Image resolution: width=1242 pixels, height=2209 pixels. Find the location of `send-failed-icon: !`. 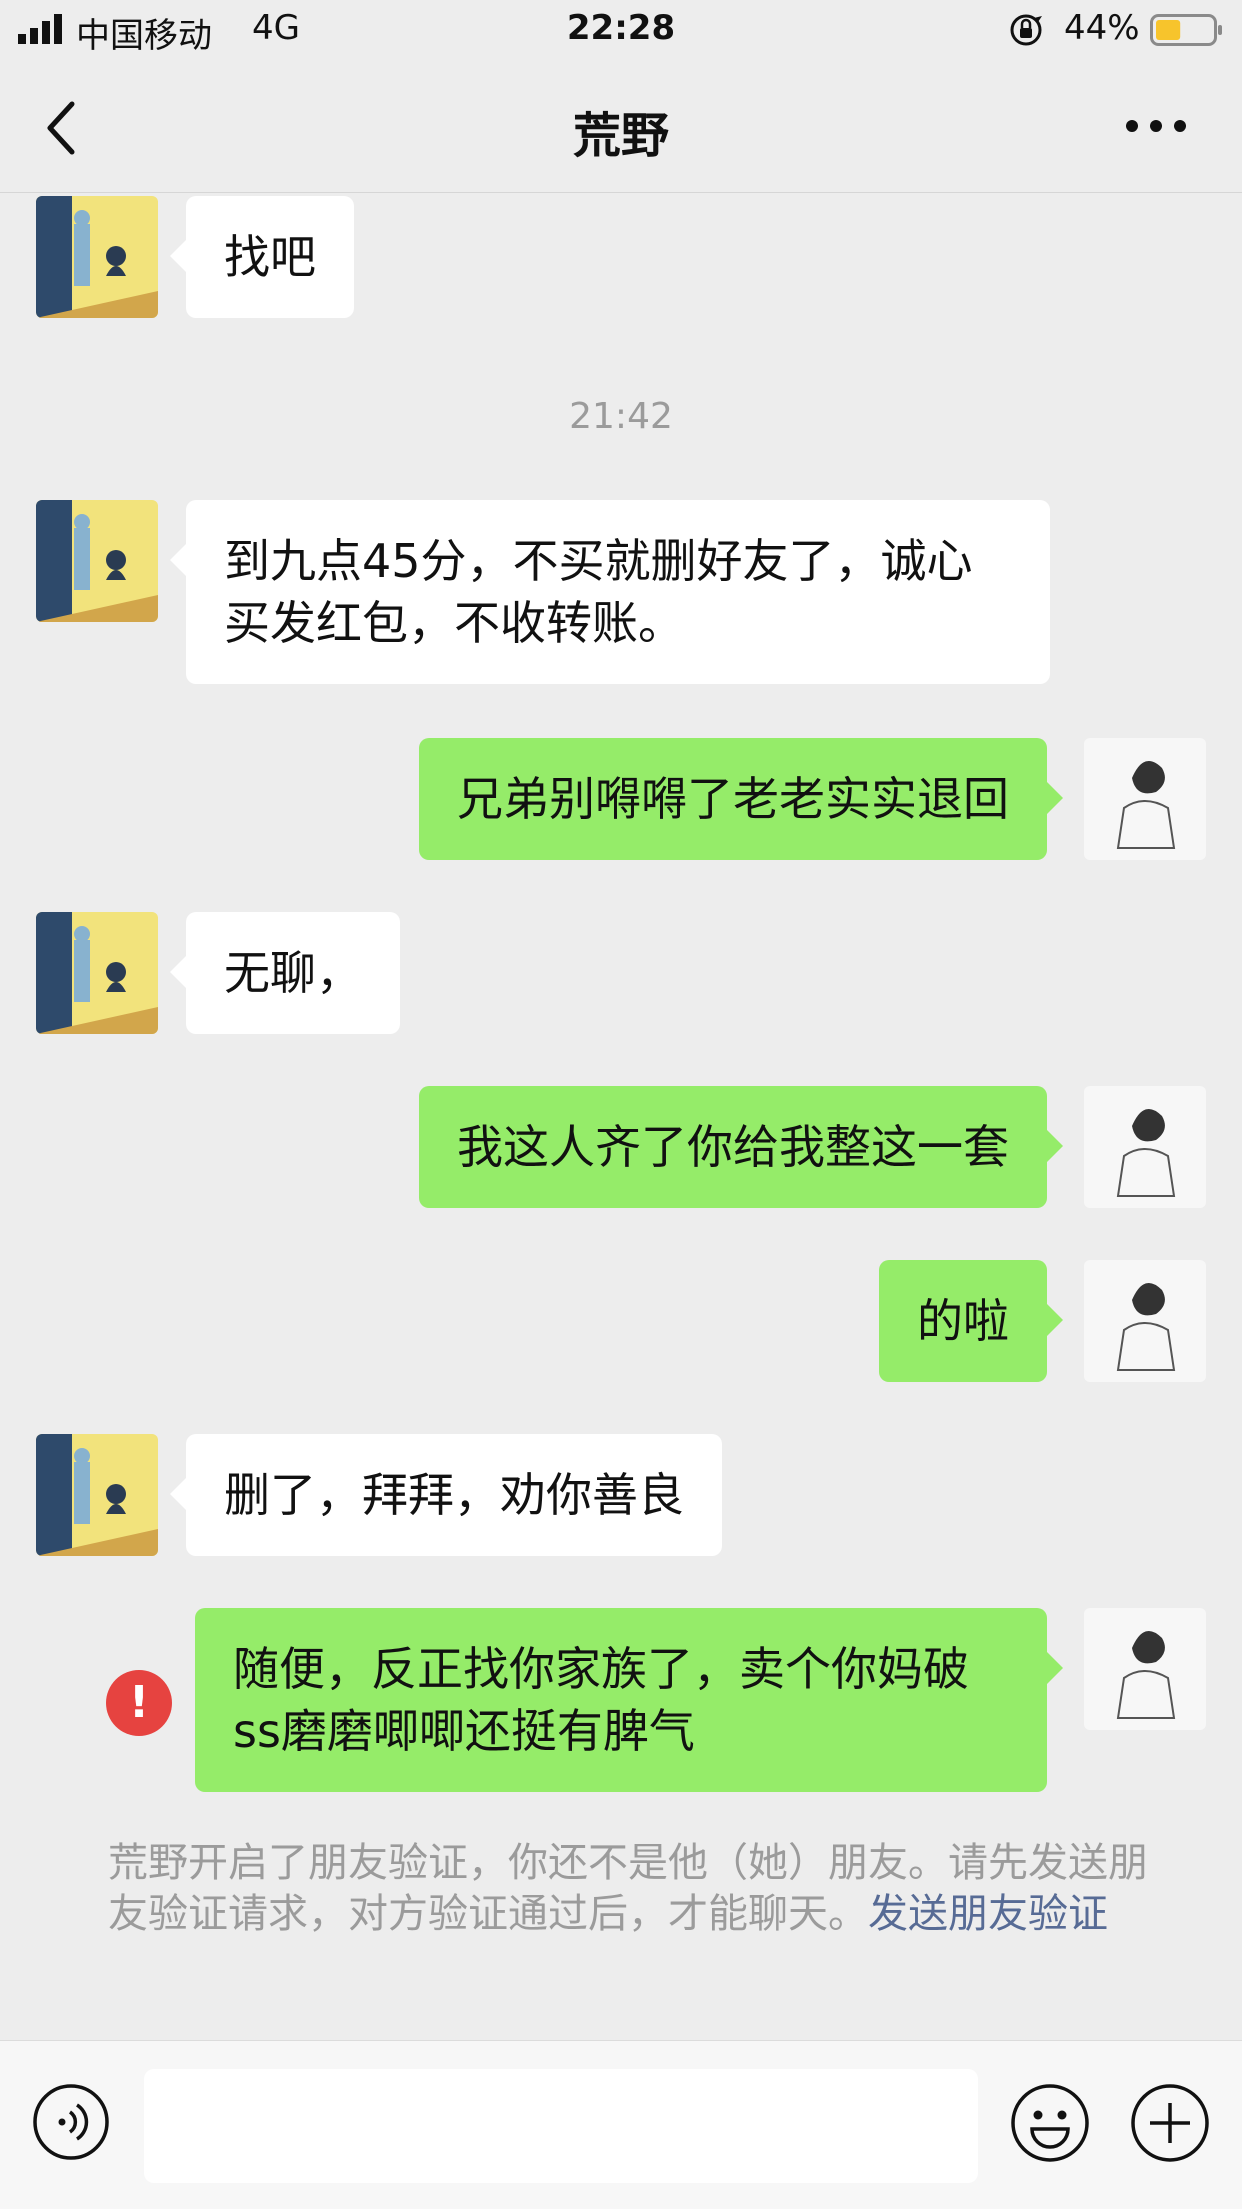

send-failed-icon: ! is located at coordinates (139, 1703).